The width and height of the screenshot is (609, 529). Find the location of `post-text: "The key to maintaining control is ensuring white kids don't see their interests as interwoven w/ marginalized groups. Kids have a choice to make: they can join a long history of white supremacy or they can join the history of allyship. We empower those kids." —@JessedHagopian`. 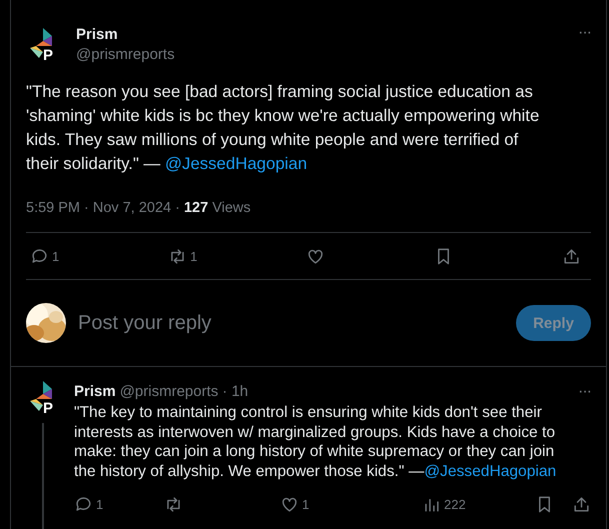

post-text: "The key to maintaining control is ensuring white kids don't see their interests as interwoven w/ marginalized groups. Kids have a choice to make: they can join a long history of white supremacy or they can join the history of allyship. We empower those kids." —@JessedHagopian is located at coordinates (316, 442).